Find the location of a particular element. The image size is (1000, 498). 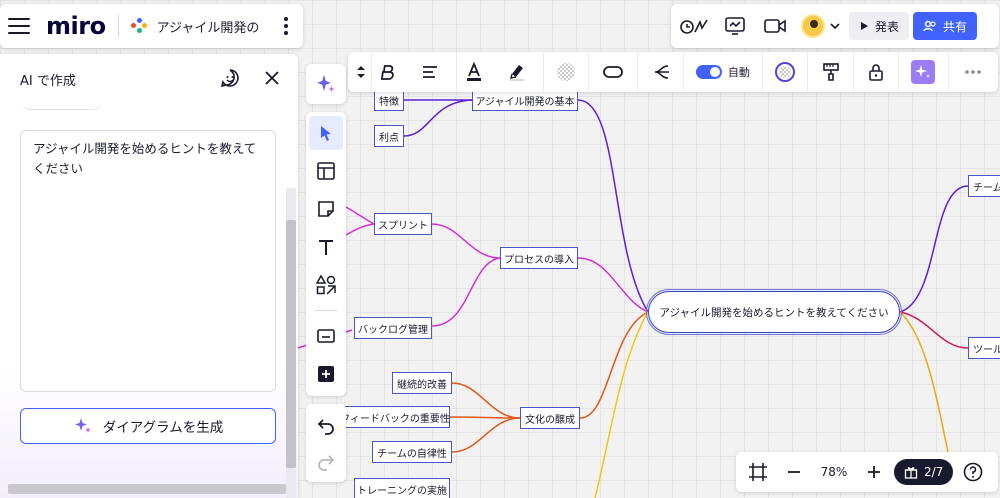

link-root-tool is located at coordinates (934, 330).